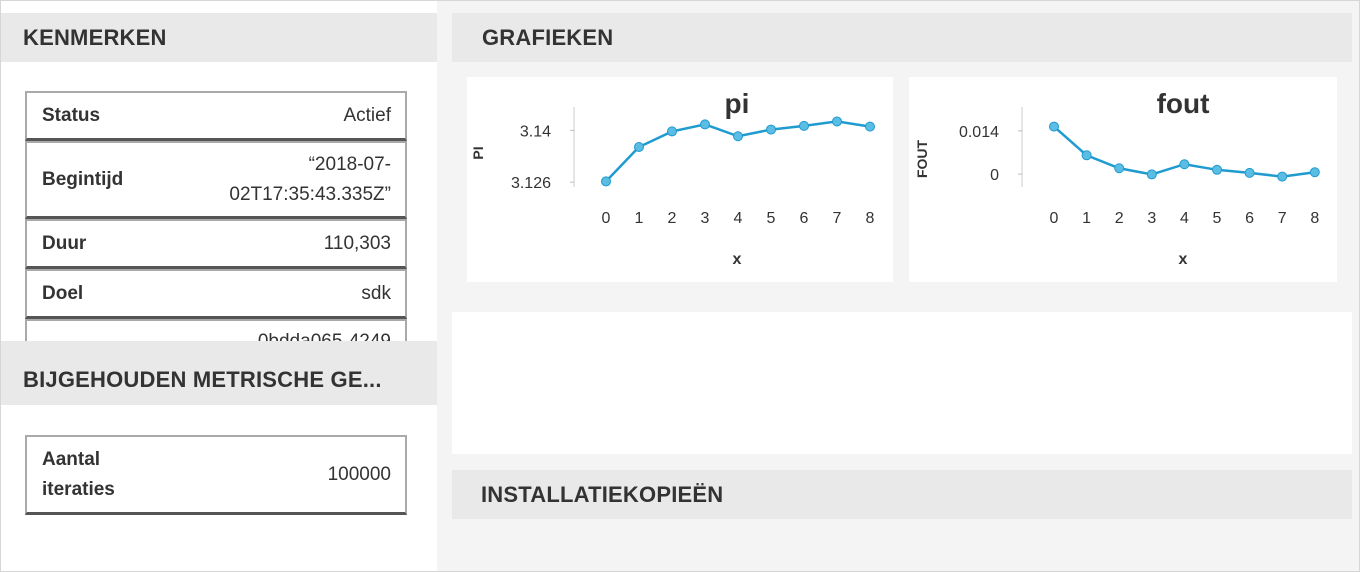  I want to click on kenmerk-row-id: 0bdda065-4249, so click(216, 330).